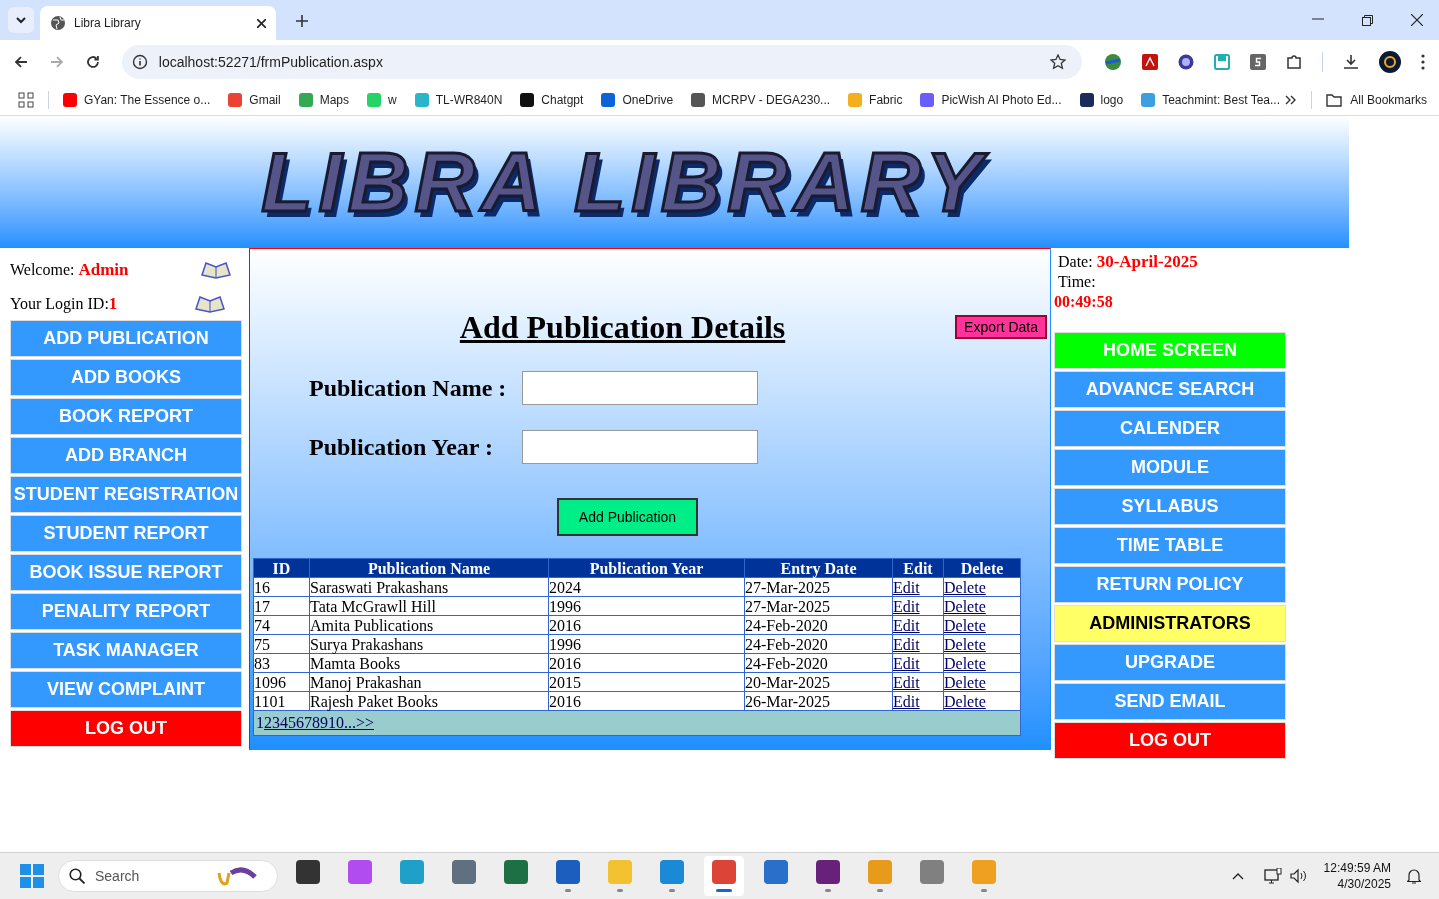 This screenshot has width=1439, height=899. What do you see at coordinates (323, 99) in the screenshot?
I see `bookmark-link: Maps` at bounding box center [323, 99].